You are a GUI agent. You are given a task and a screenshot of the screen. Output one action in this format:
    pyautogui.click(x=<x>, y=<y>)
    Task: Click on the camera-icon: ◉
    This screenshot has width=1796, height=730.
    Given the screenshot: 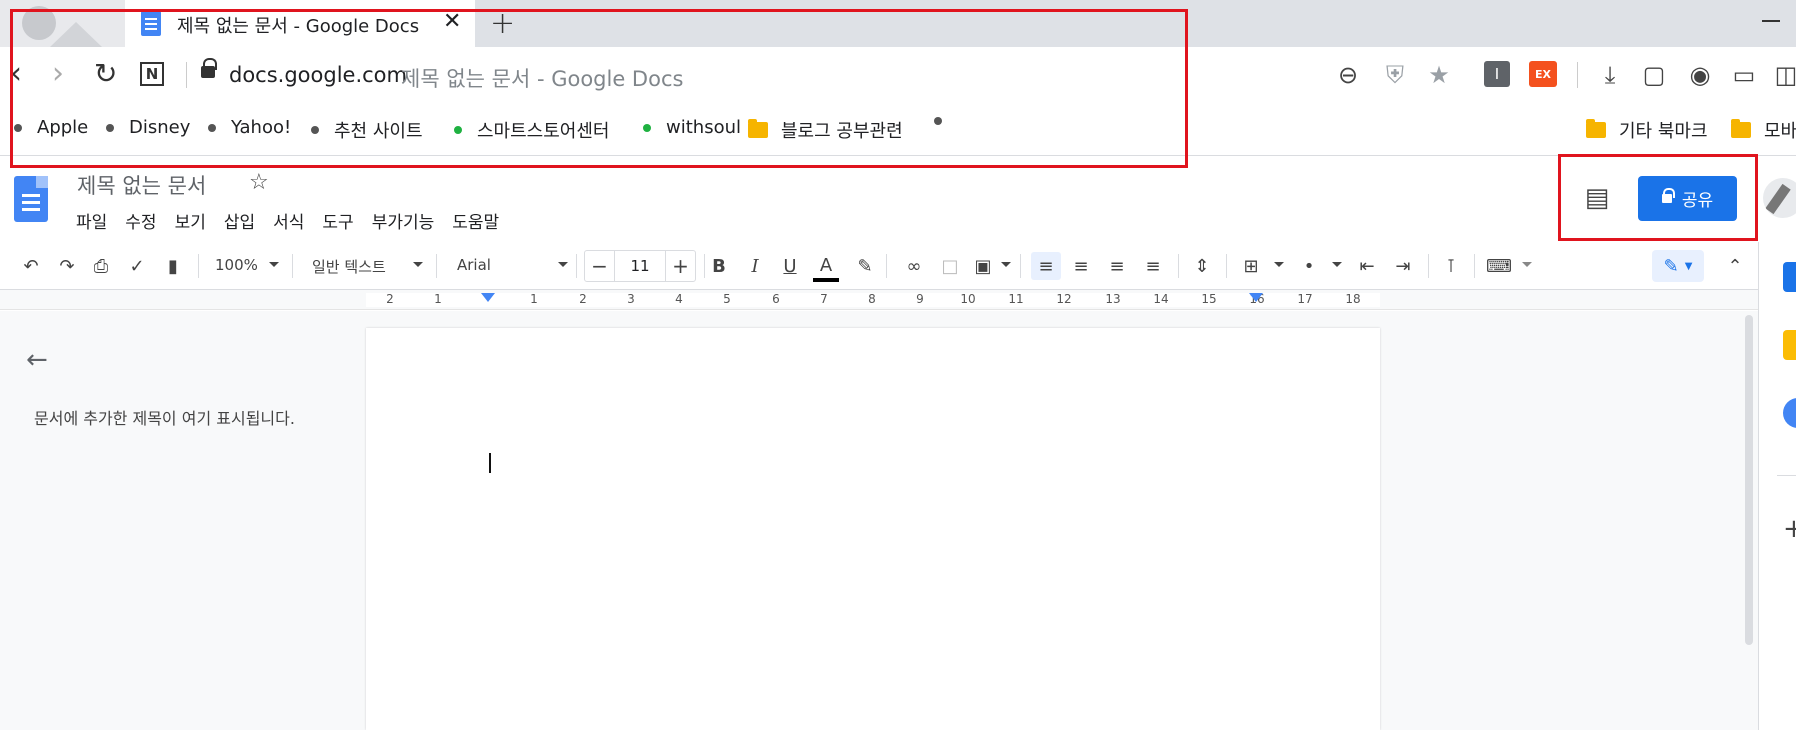 What is the action you would take?
    pyautogui.click(x=1700, y=75)
    